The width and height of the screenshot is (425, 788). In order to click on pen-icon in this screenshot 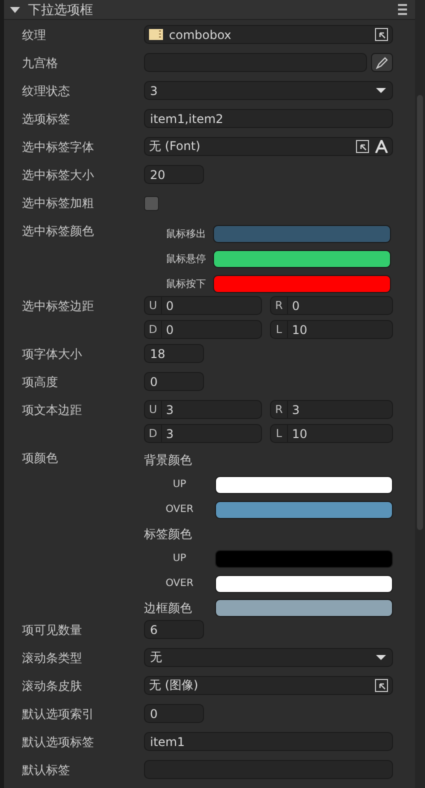, I will do `click(382, 62)`.